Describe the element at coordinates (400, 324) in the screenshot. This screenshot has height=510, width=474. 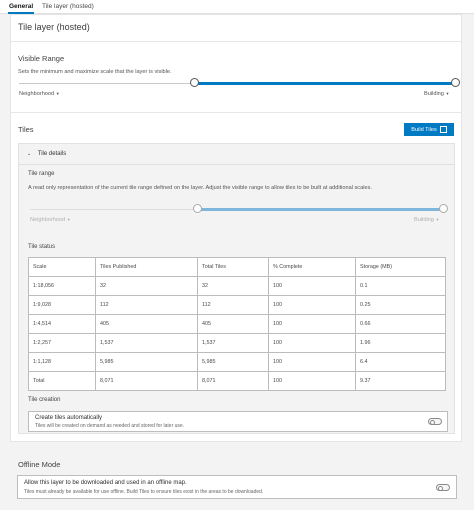
I see `table-cell: 0.66` at that location.